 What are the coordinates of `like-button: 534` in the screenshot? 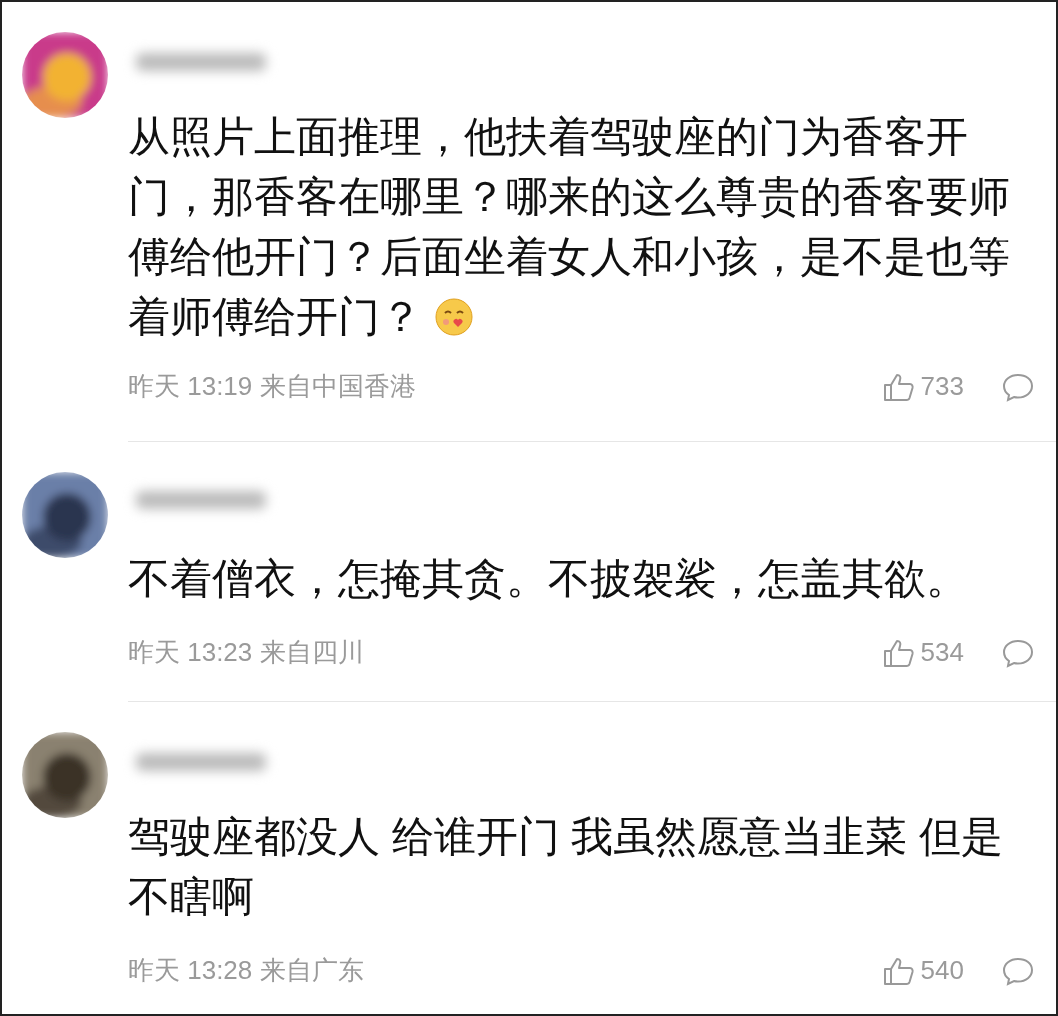 It's located at (923, 652).